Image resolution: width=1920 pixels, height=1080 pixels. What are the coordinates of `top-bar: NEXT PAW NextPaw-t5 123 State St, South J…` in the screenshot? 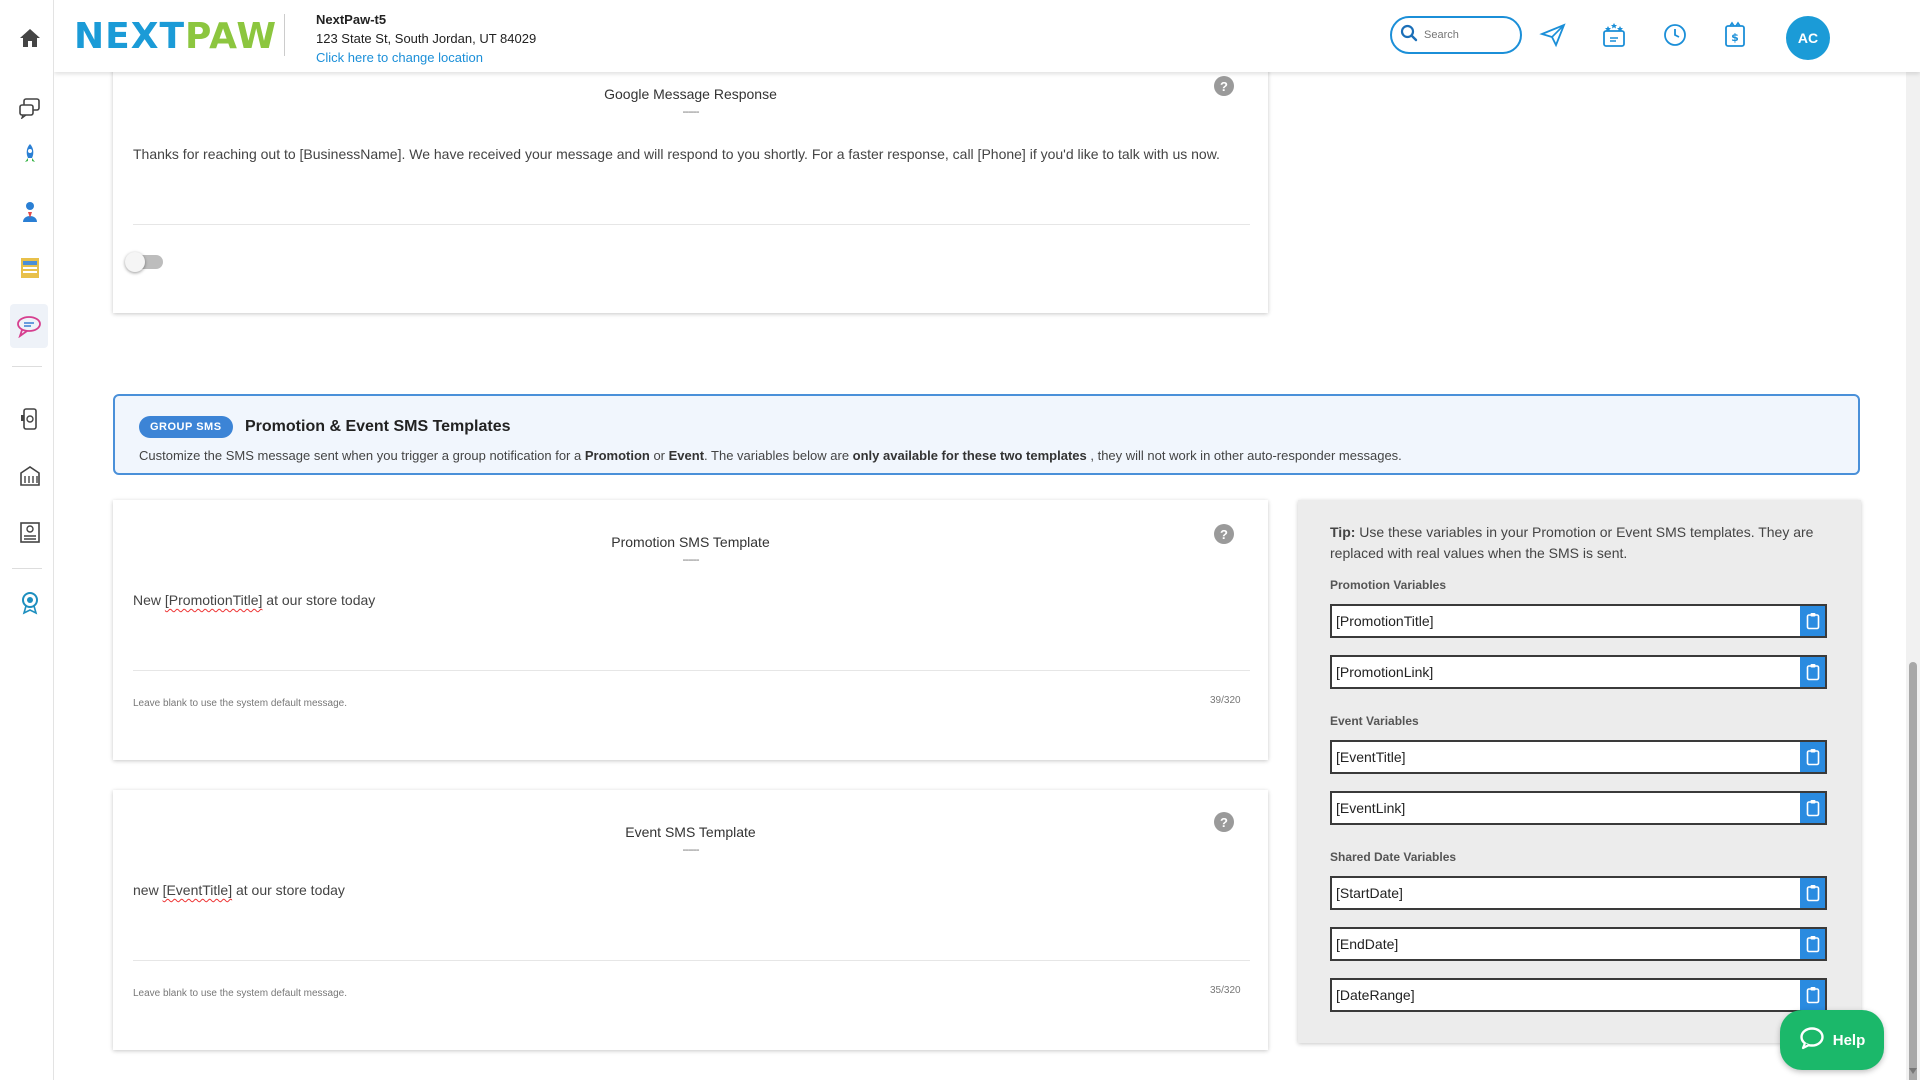 It's located at (987, 36).